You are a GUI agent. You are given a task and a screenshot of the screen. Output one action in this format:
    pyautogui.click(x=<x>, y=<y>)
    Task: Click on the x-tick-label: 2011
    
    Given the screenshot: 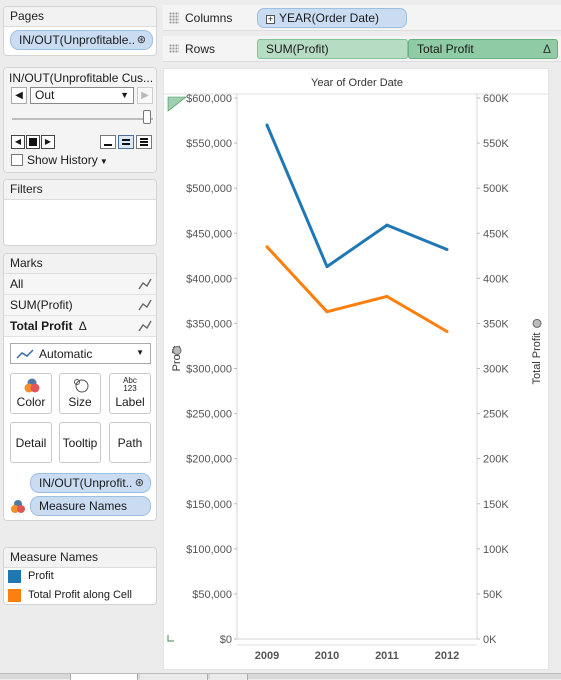 What is the action you would take?
    pyautogui.click(x=387, y=656)
    